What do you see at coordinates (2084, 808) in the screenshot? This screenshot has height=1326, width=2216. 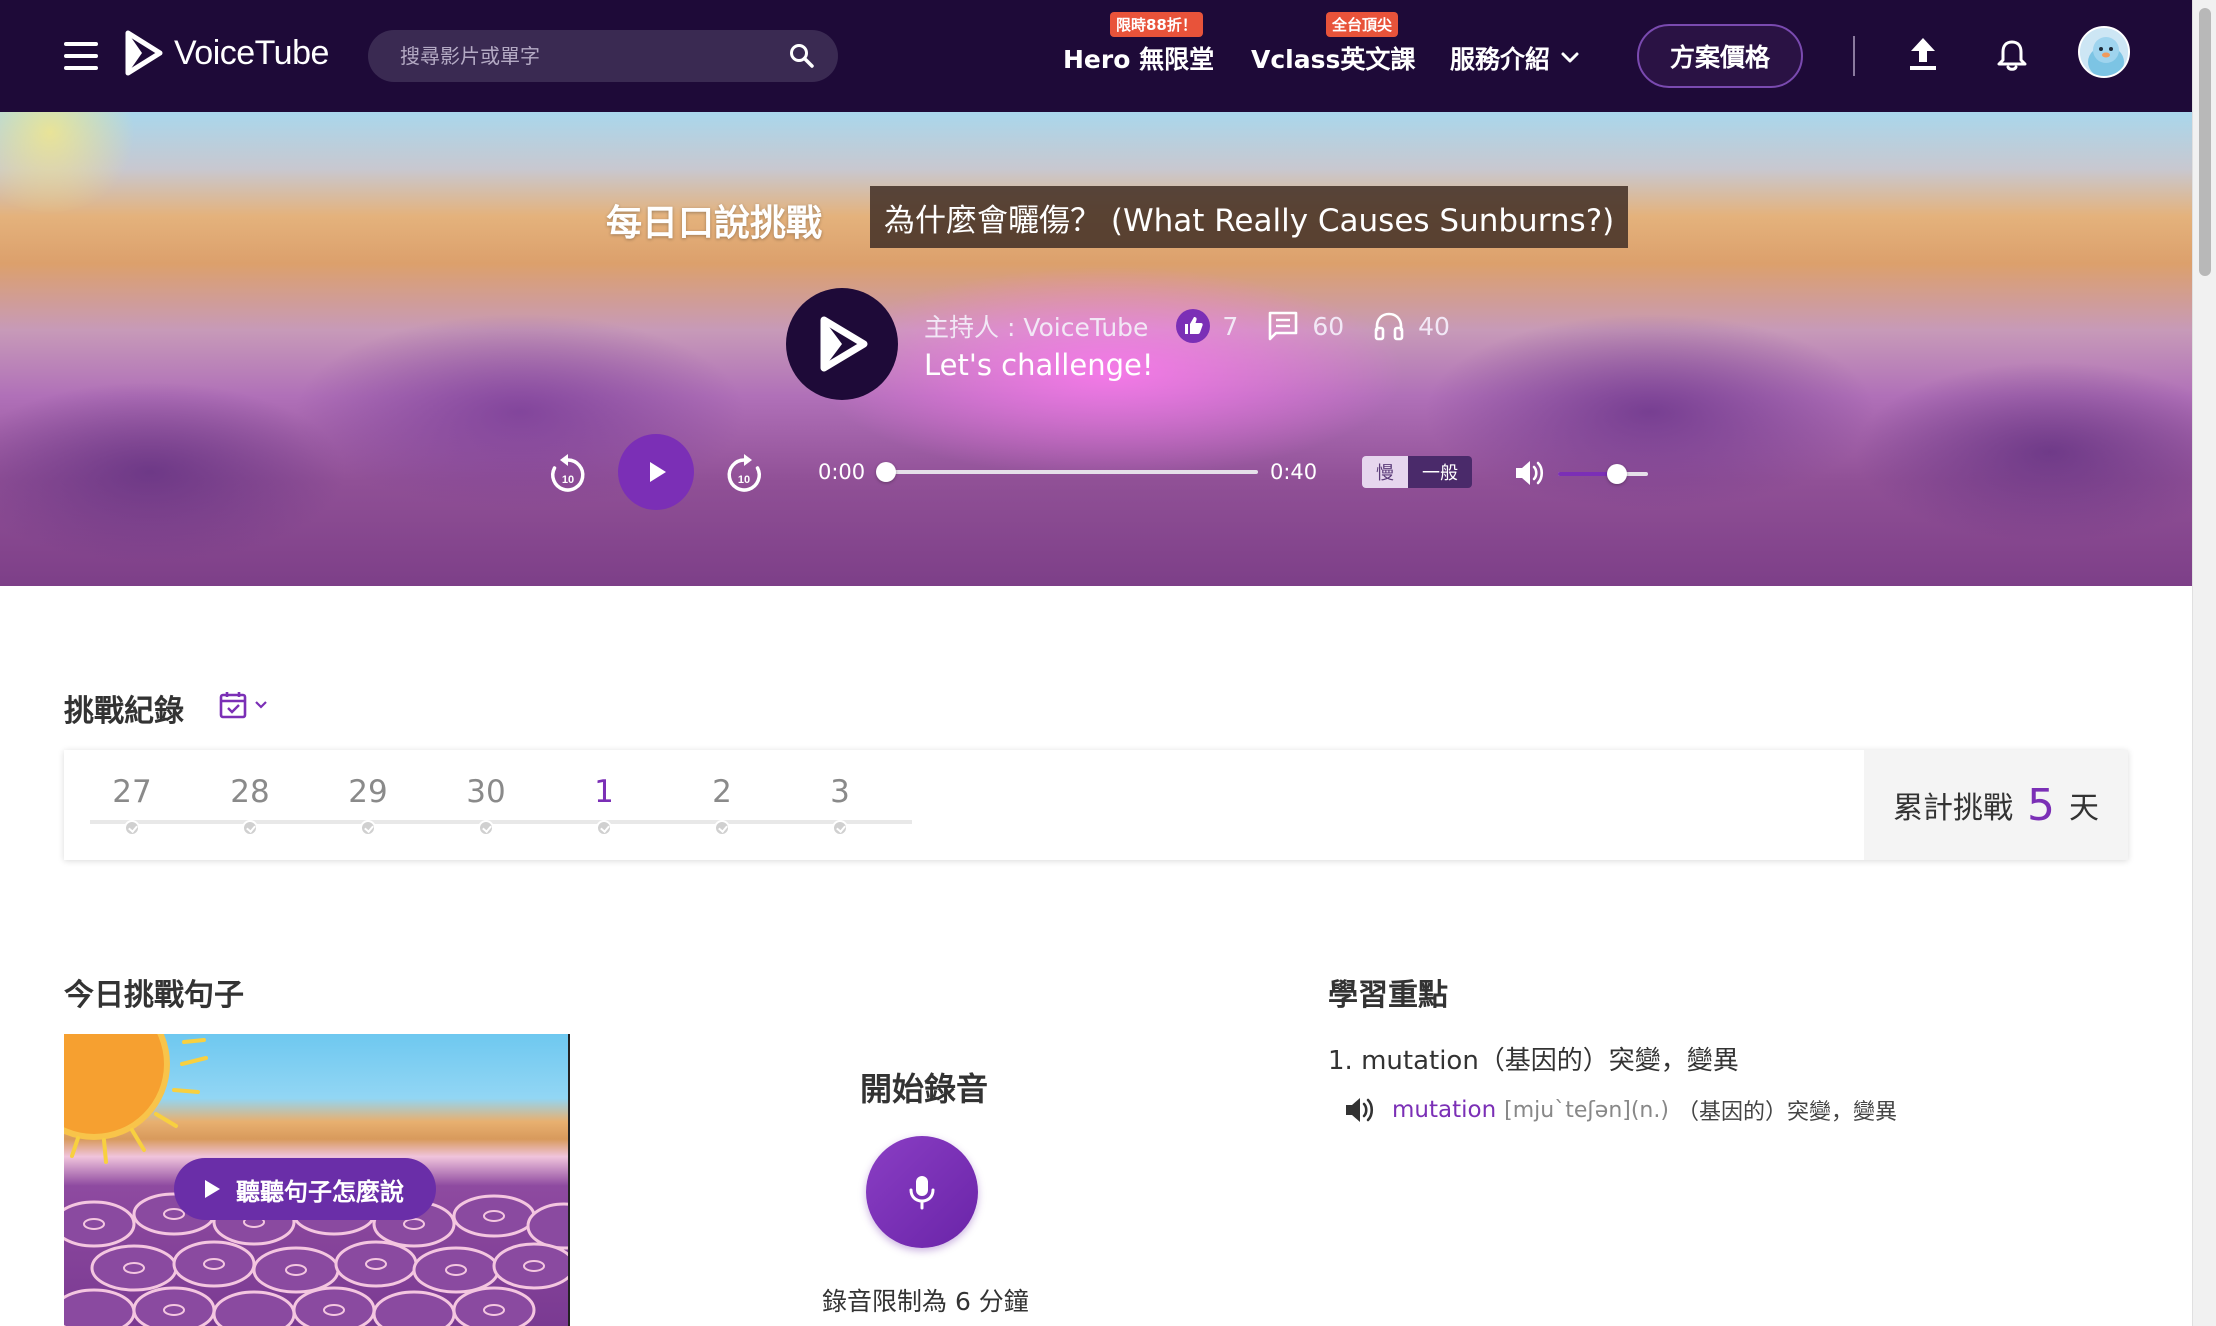 I see `total-suffix: 天` at bounding box center [2084, 808].